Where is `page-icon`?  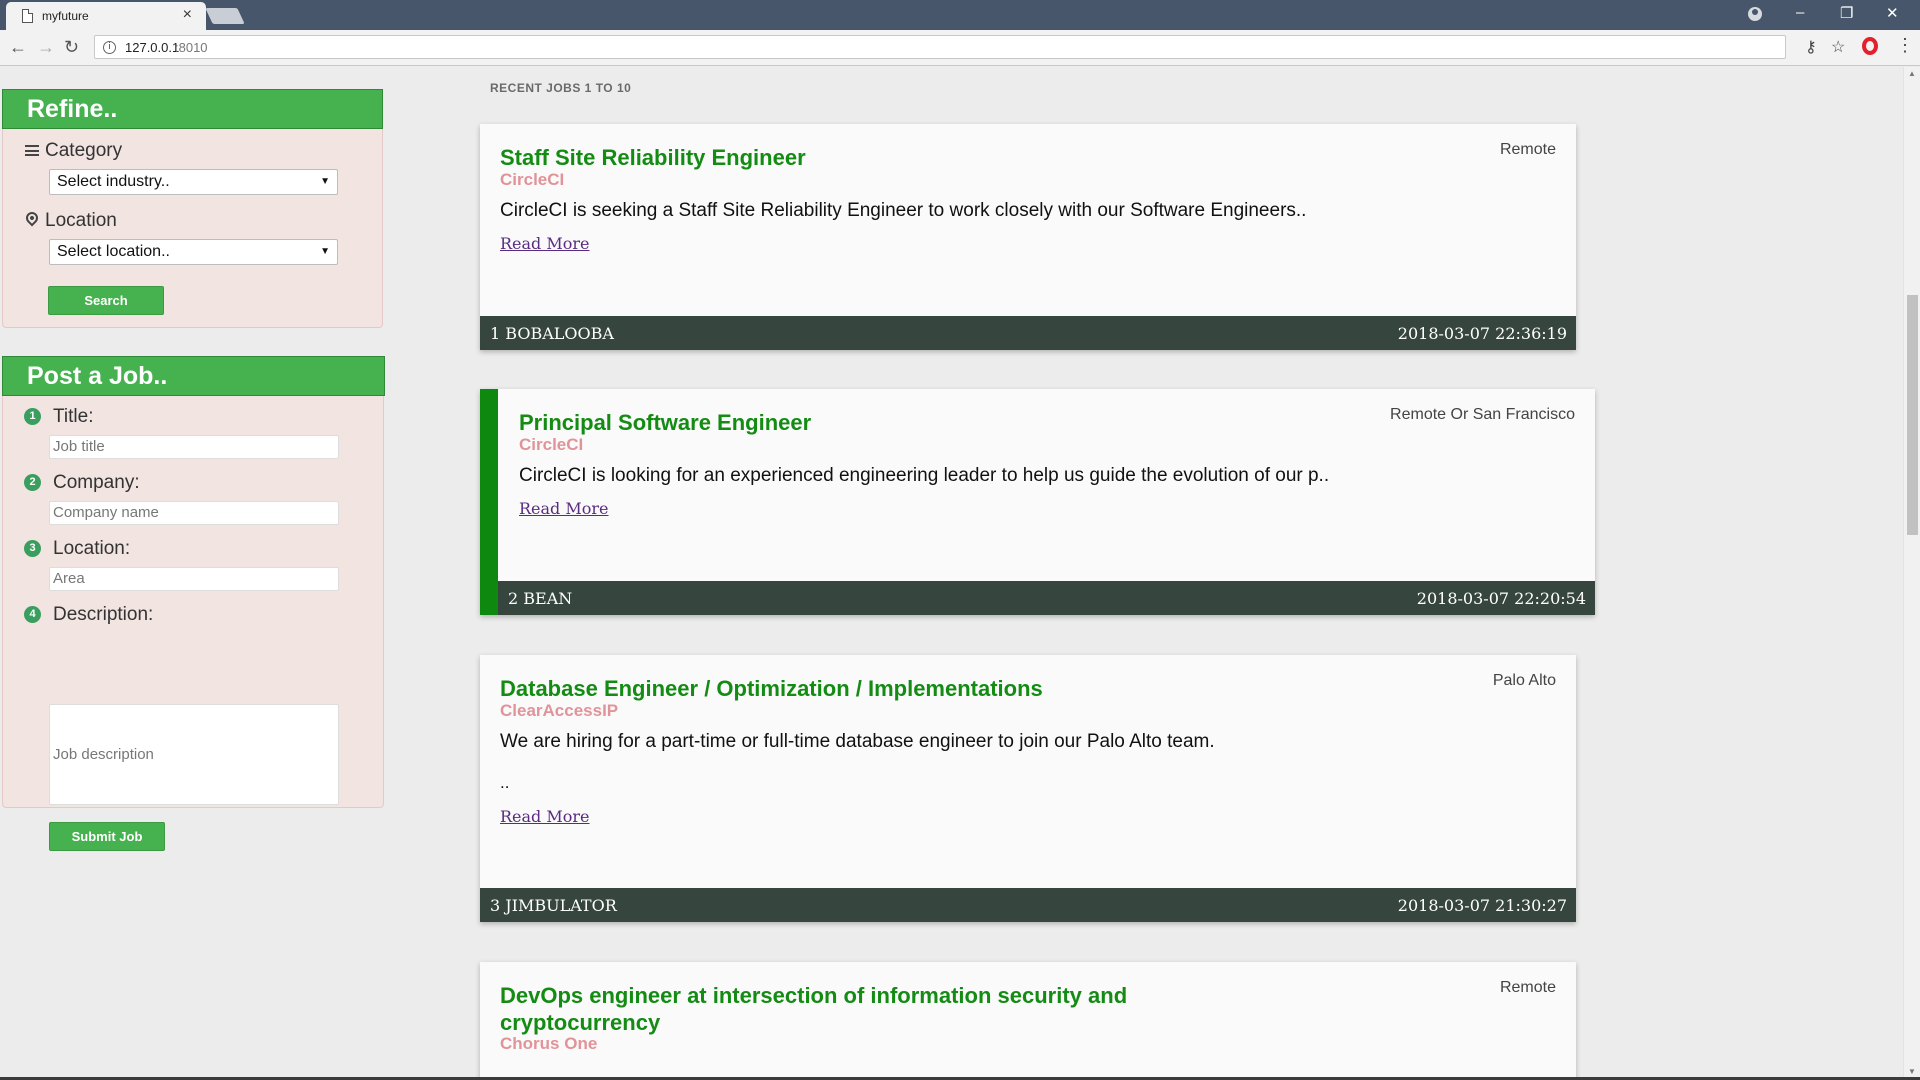 page-icon is located at coordinates (27, 16).